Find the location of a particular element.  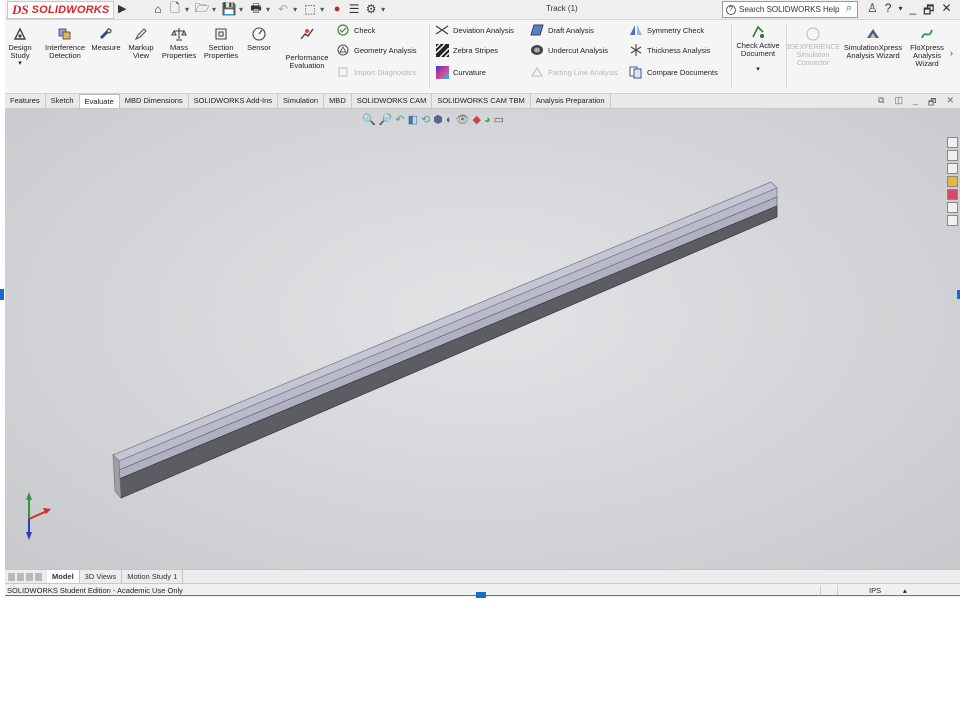

draft-analysis-button: Draft Analysis is located at coordinates (562, 30).